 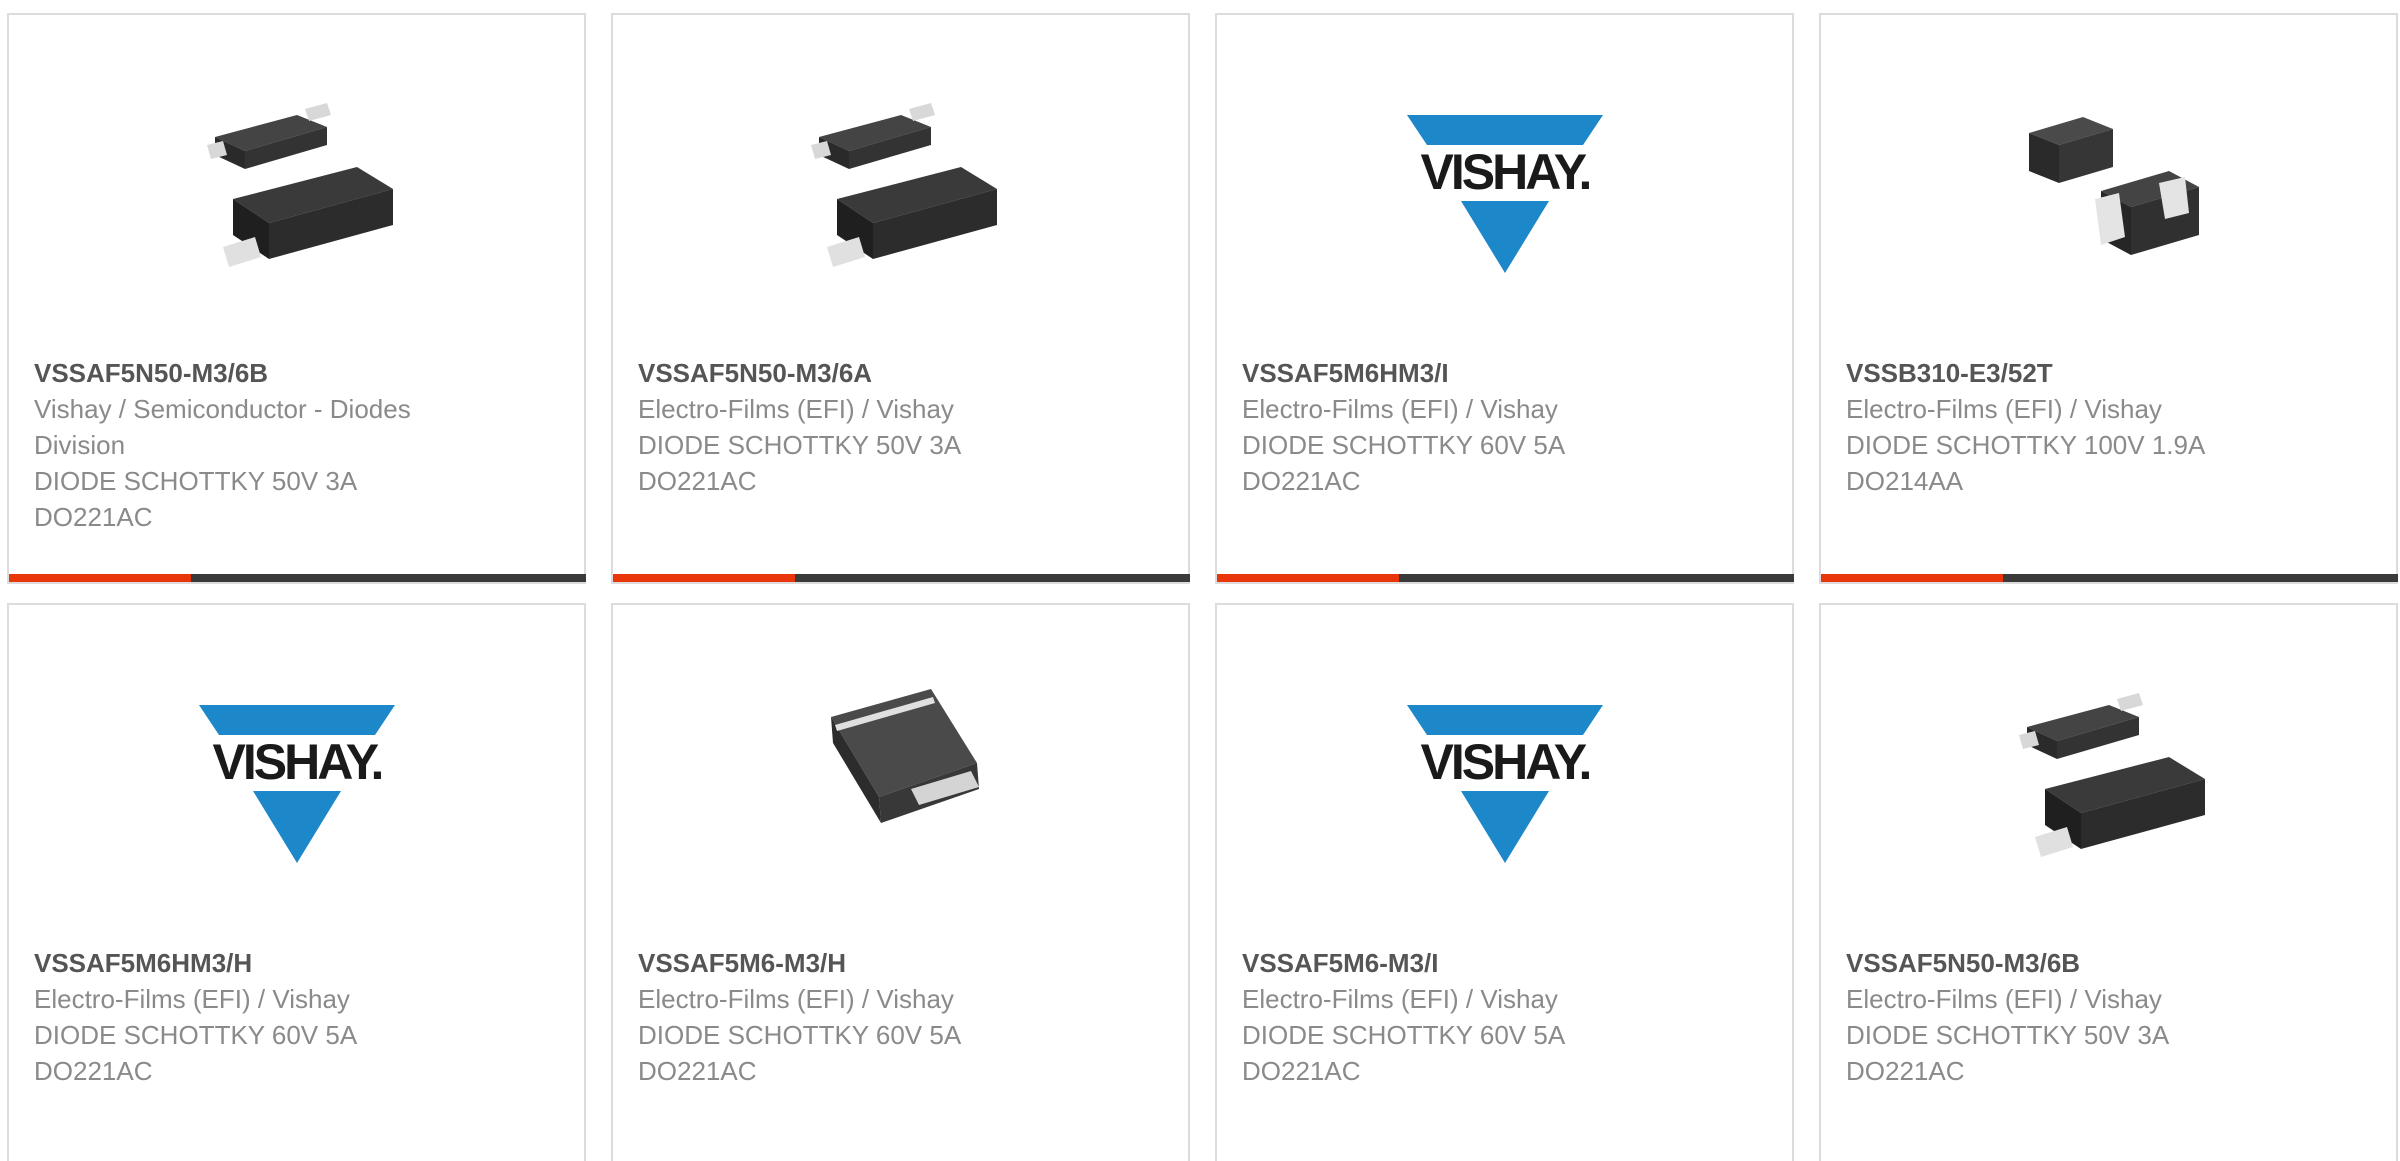 What do you see at coordinates (1512, 963) in the screenshot?
I see `part-number-link: VSSAF5M6-M3/I` at bounding box center [1512, 963].